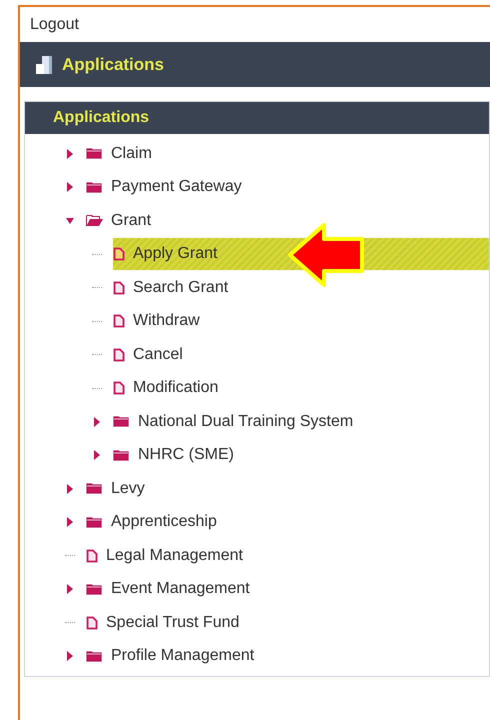 This screenshot has height=720, width=490. Describe the element at coordinates (237, 422) in the screenshot. I see `tree-item: National Dual Training System` at that location.